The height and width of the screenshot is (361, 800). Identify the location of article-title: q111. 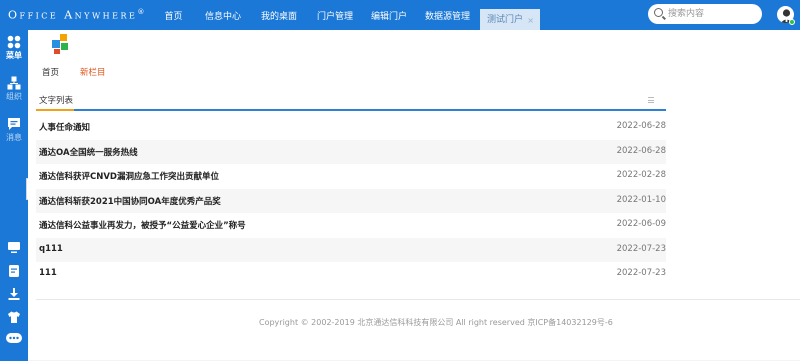
(51, 249).